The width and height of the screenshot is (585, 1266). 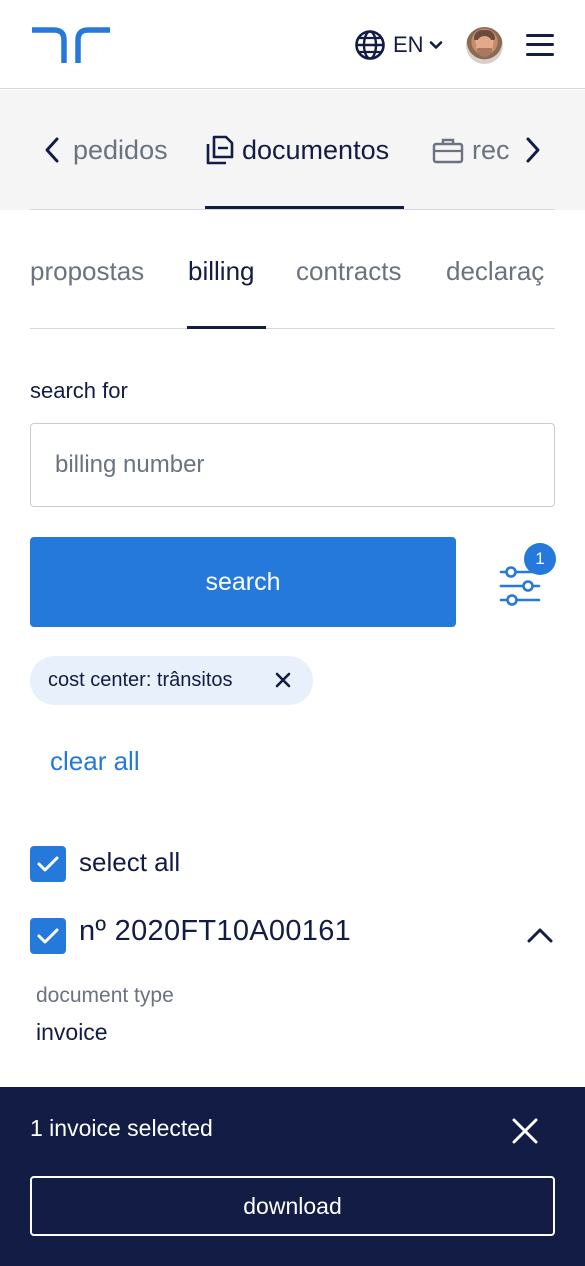 I want to click on filter-chip: cost center: trânsitos, so click(x=171, y=680).